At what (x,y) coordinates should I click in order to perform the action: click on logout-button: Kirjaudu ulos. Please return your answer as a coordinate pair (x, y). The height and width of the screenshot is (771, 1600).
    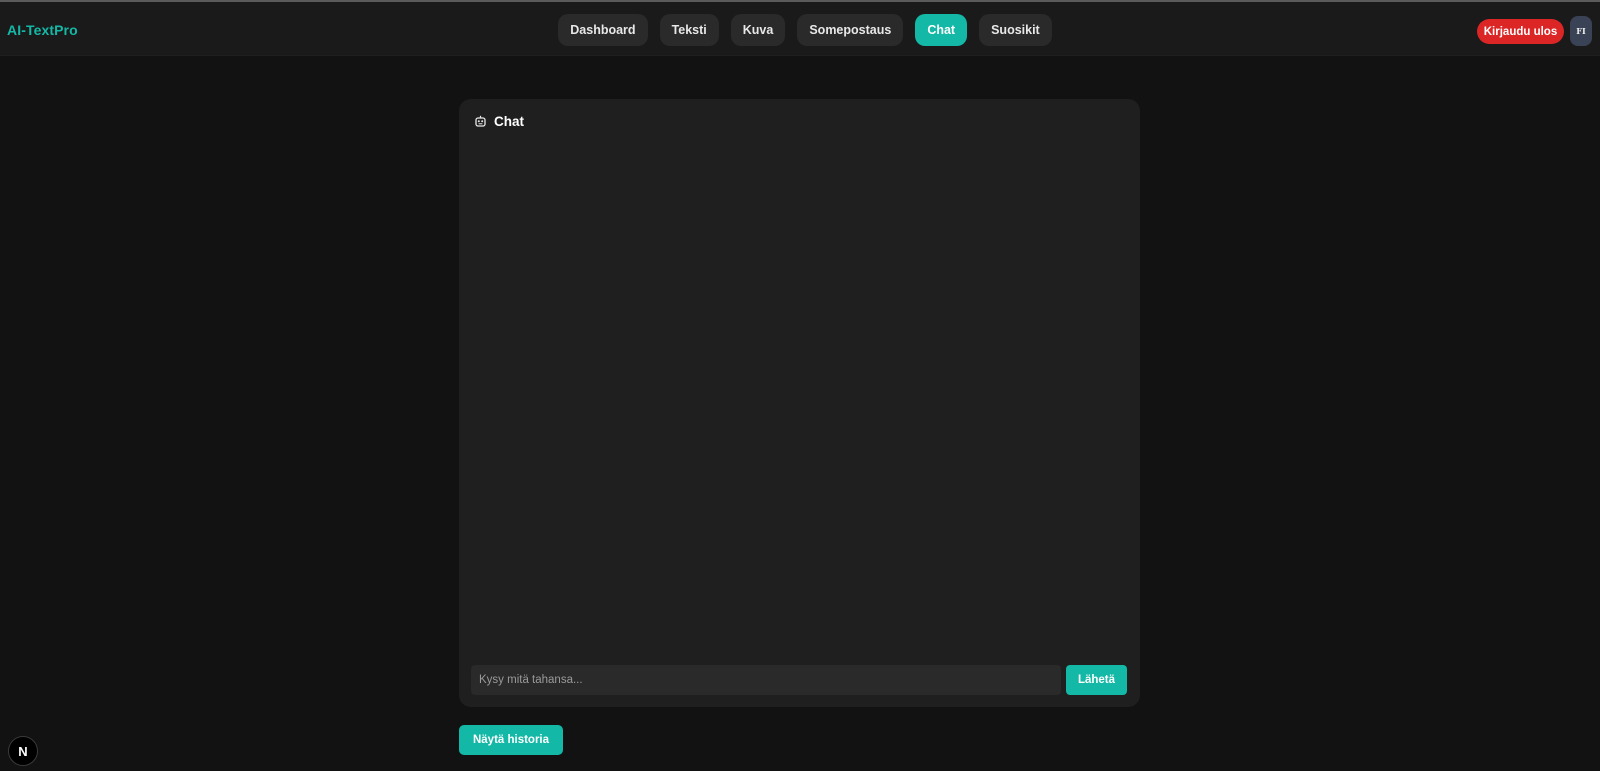
    Looking at the image, I should click on (1520, 31).